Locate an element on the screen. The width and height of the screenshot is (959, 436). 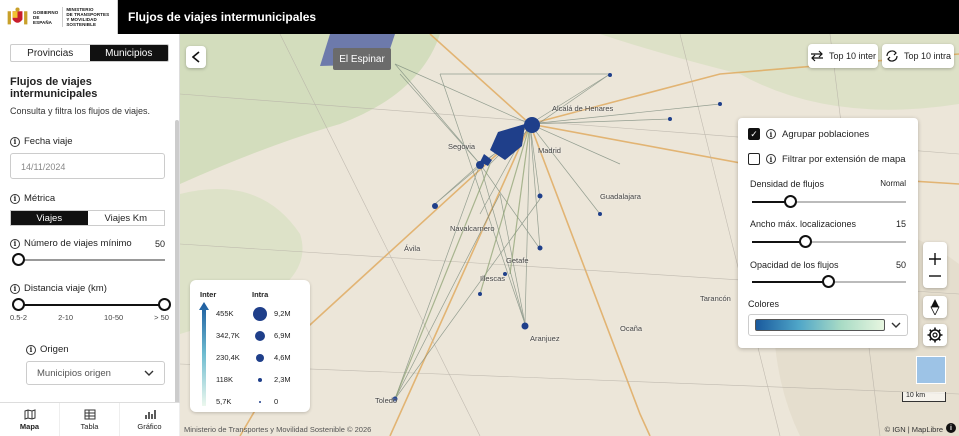
density-slider is located at coordinates (829, 201).